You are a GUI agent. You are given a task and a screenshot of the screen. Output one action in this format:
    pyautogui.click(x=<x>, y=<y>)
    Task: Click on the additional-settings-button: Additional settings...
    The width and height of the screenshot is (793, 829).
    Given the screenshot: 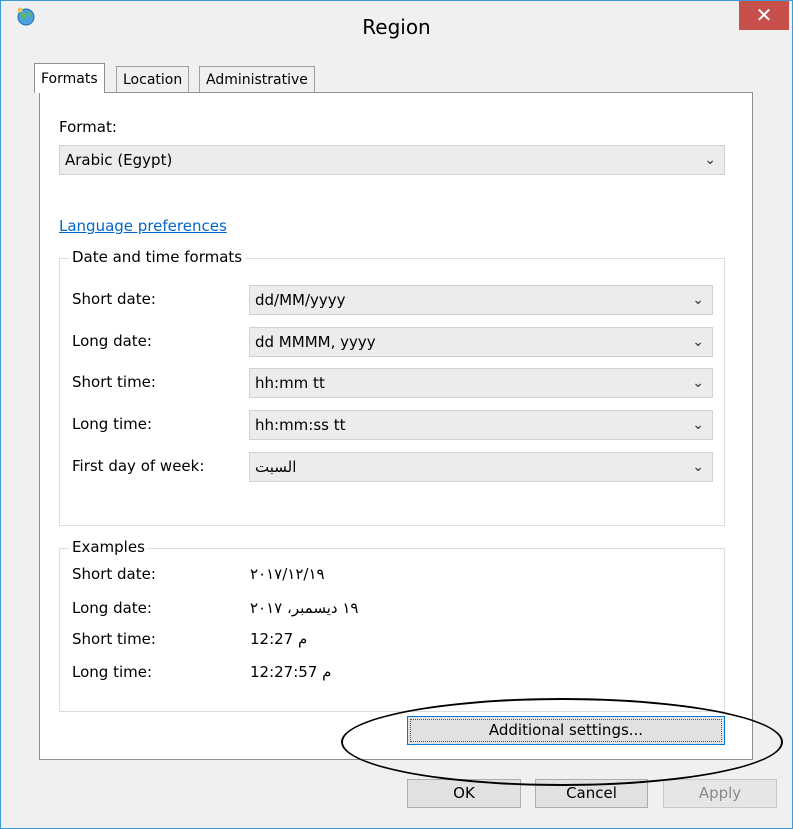 What is the action you would take?
    pyautogui.click(x=566, y=730)
    